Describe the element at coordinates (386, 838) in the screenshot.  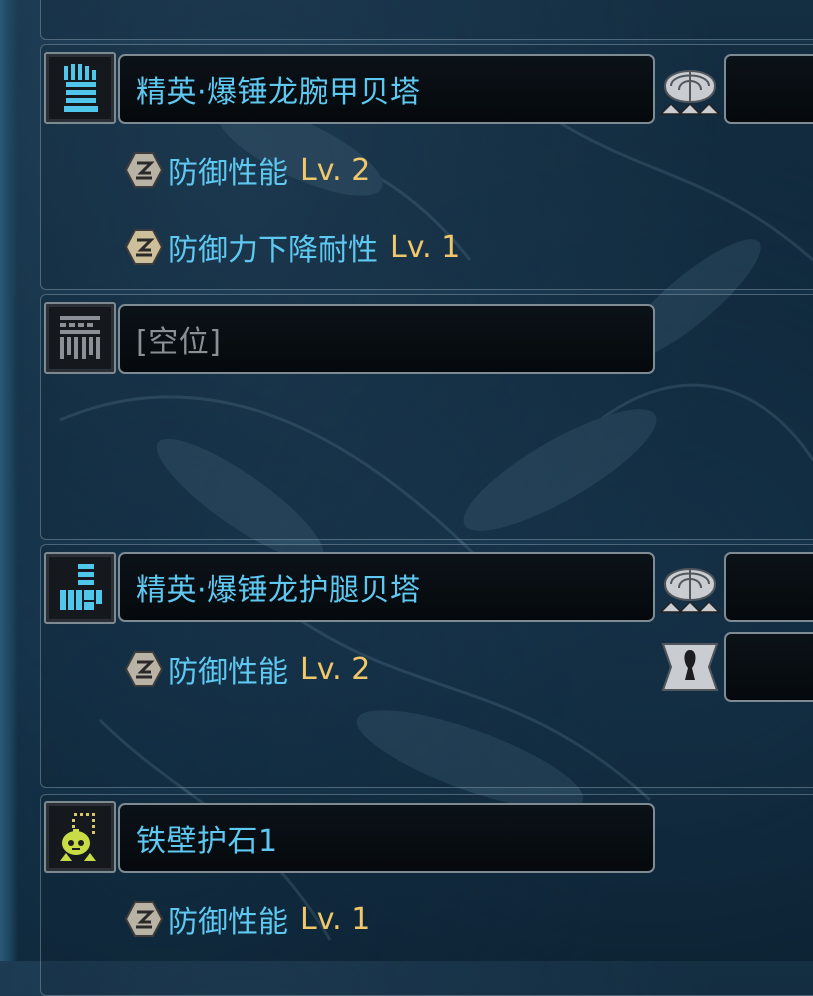
I see `equipment-name-charm: 铁壁护石1` at that location.